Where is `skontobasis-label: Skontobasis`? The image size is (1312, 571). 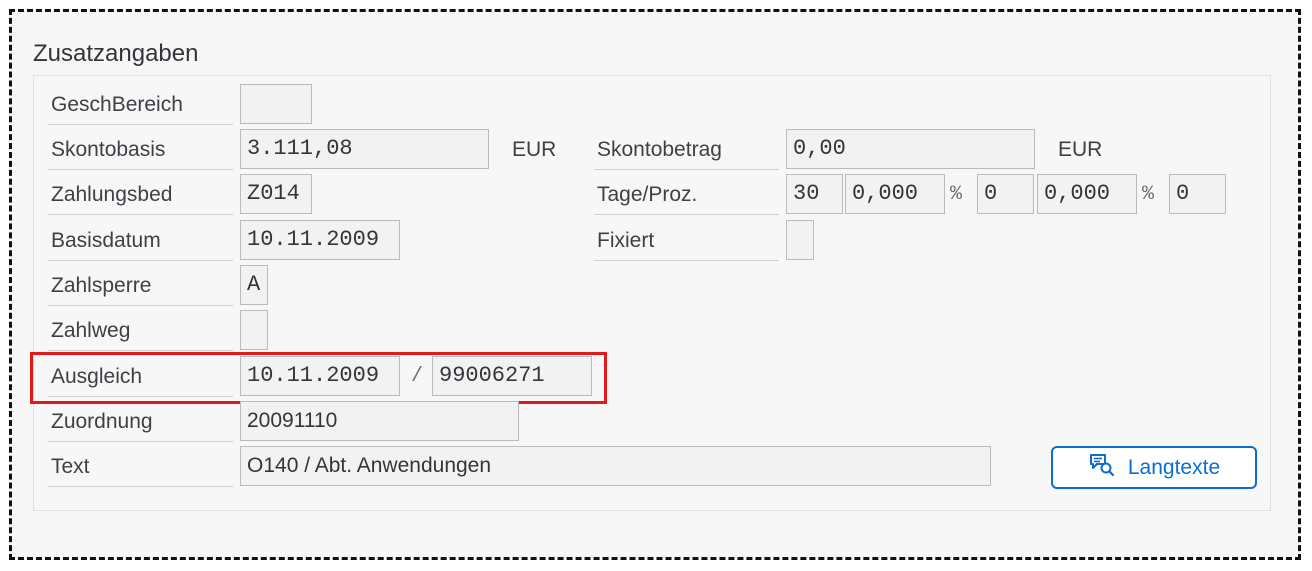
skontobasis-label: Skontobasis is located at coordinates (140, 150).